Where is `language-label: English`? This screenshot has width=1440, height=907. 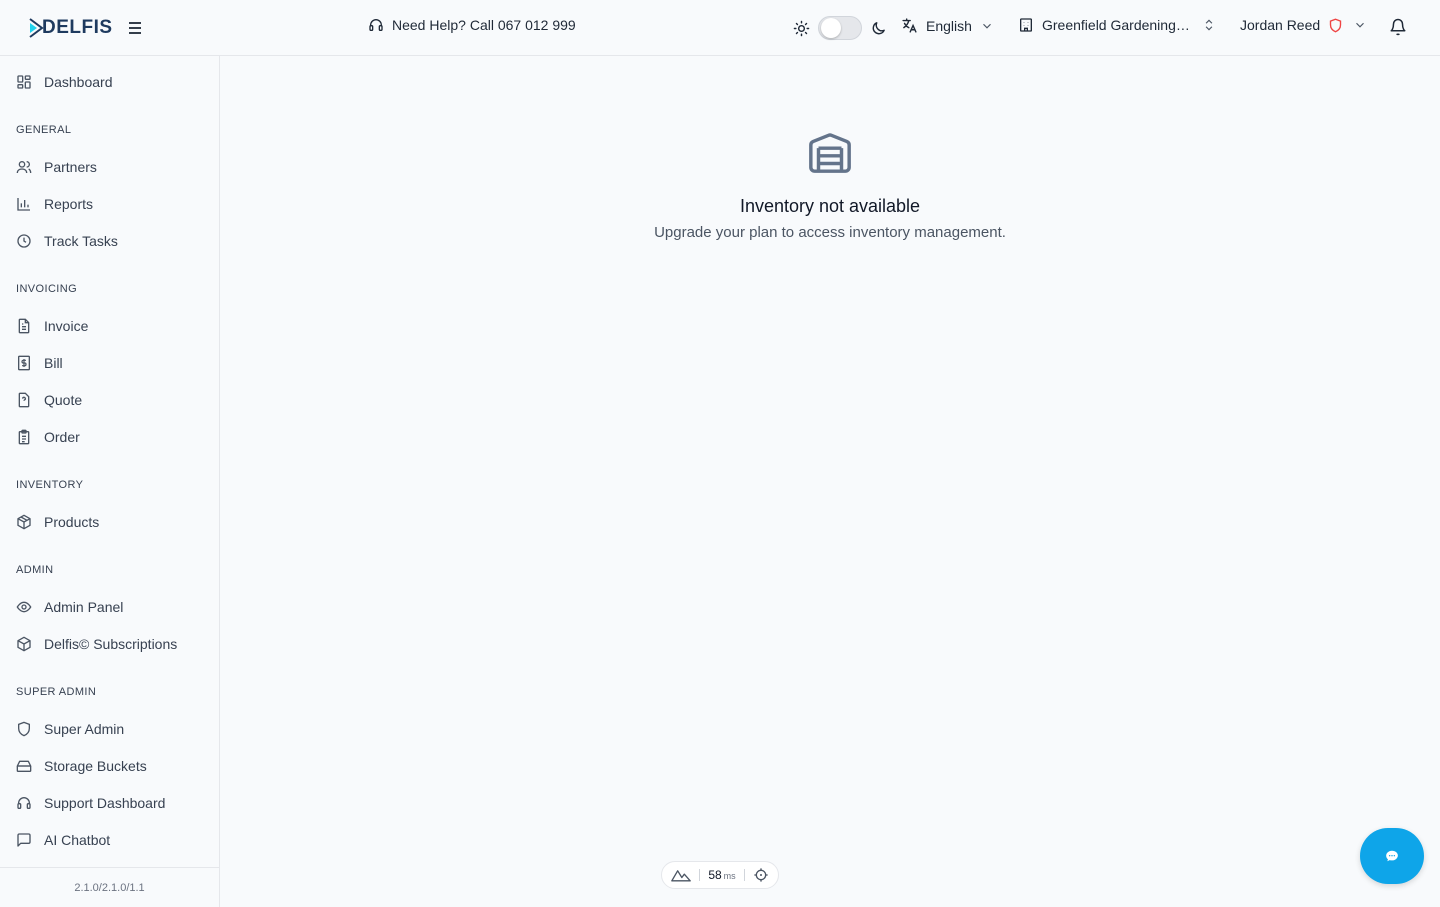 language-label: English is located at coordinates (949, 25).